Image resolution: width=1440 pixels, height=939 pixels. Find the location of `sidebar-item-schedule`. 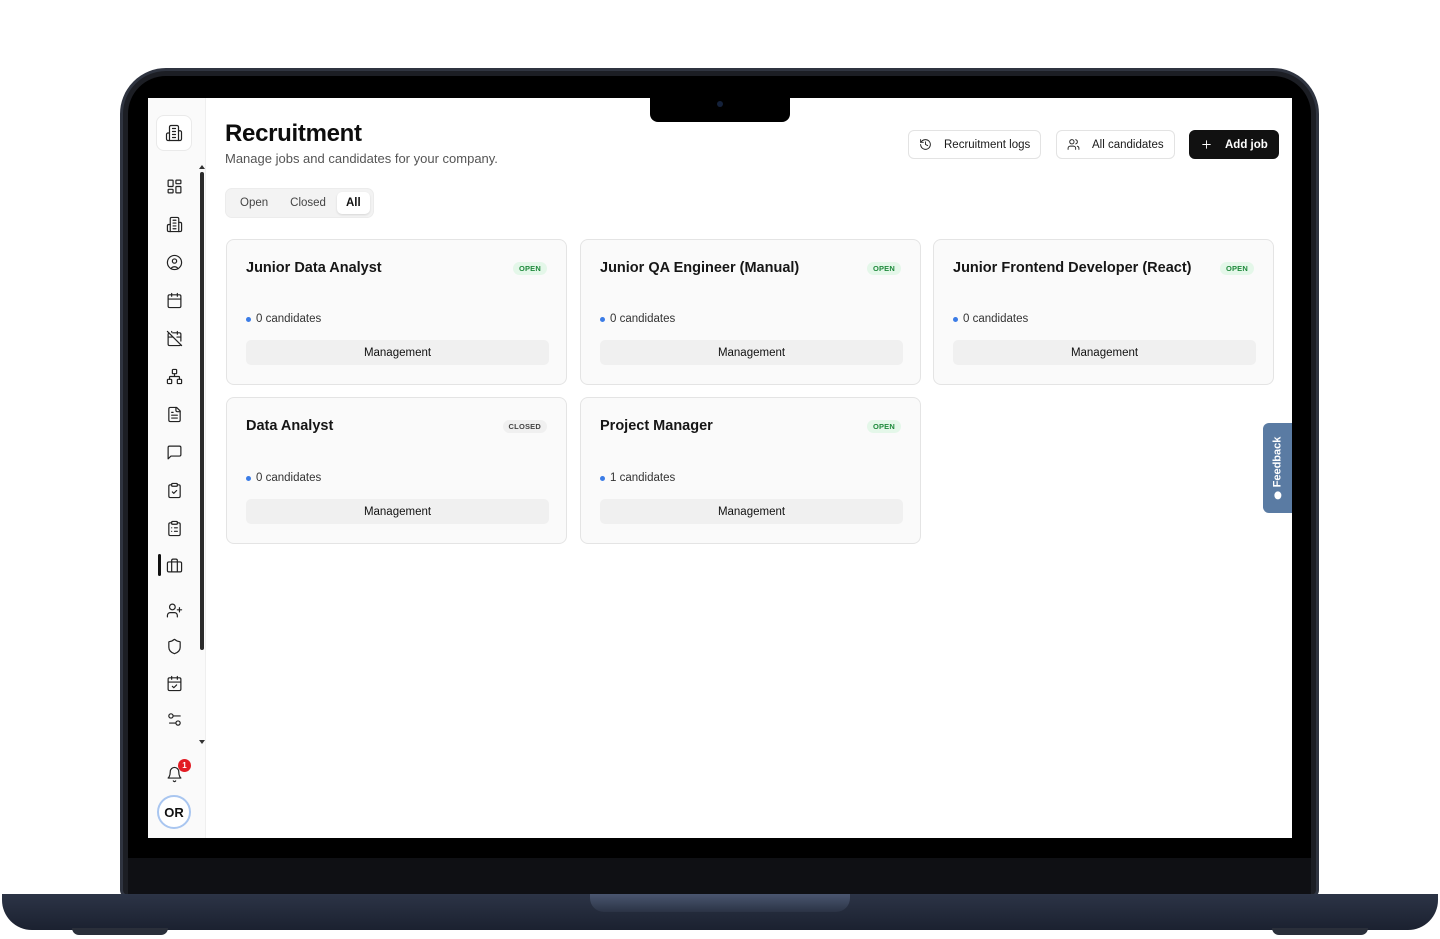

sidebar-item-schedule is located at coordinates (174, 683).